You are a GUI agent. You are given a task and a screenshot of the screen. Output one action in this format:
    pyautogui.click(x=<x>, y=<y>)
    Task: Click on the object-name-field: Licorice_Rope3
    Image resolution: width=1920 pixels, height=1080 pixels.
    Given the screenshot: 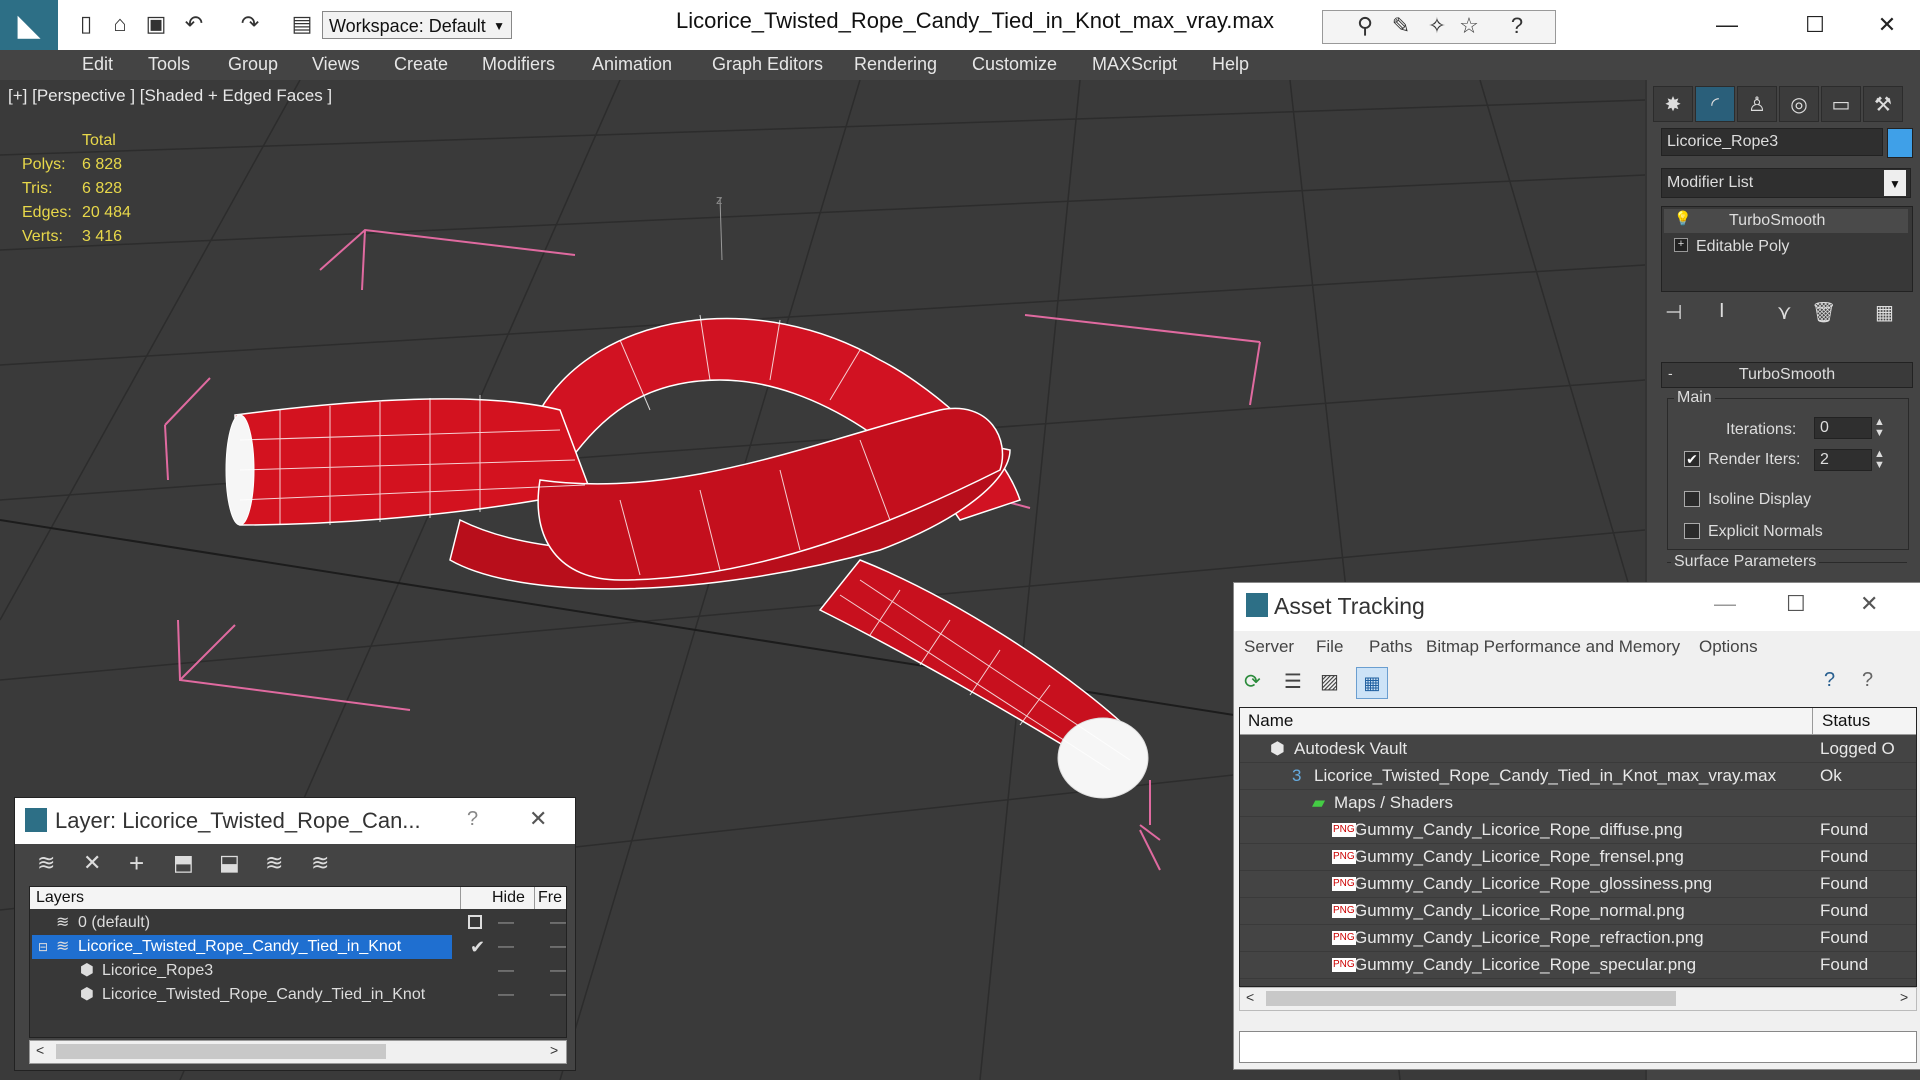 What is the action you would take?
    pyautogui.click(x=1772, y=142)
    